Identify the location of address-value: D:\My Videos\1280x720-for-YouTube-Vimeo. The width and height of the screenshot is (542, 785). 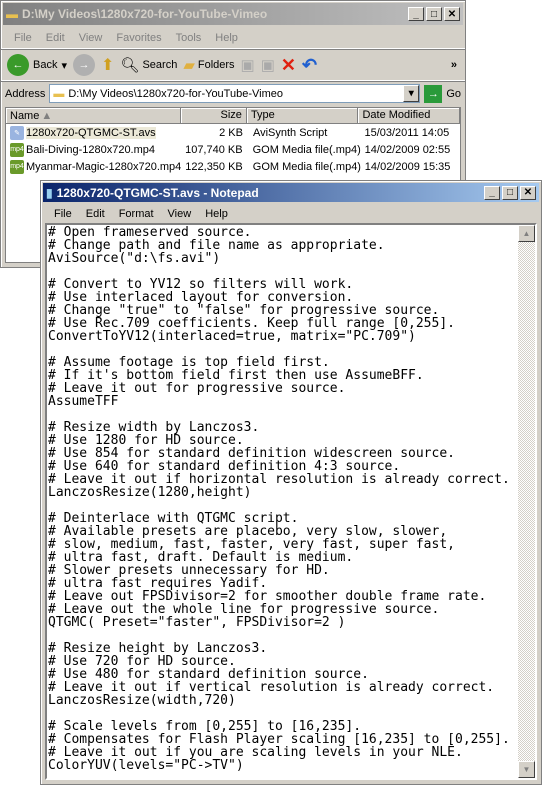
(175, 93).